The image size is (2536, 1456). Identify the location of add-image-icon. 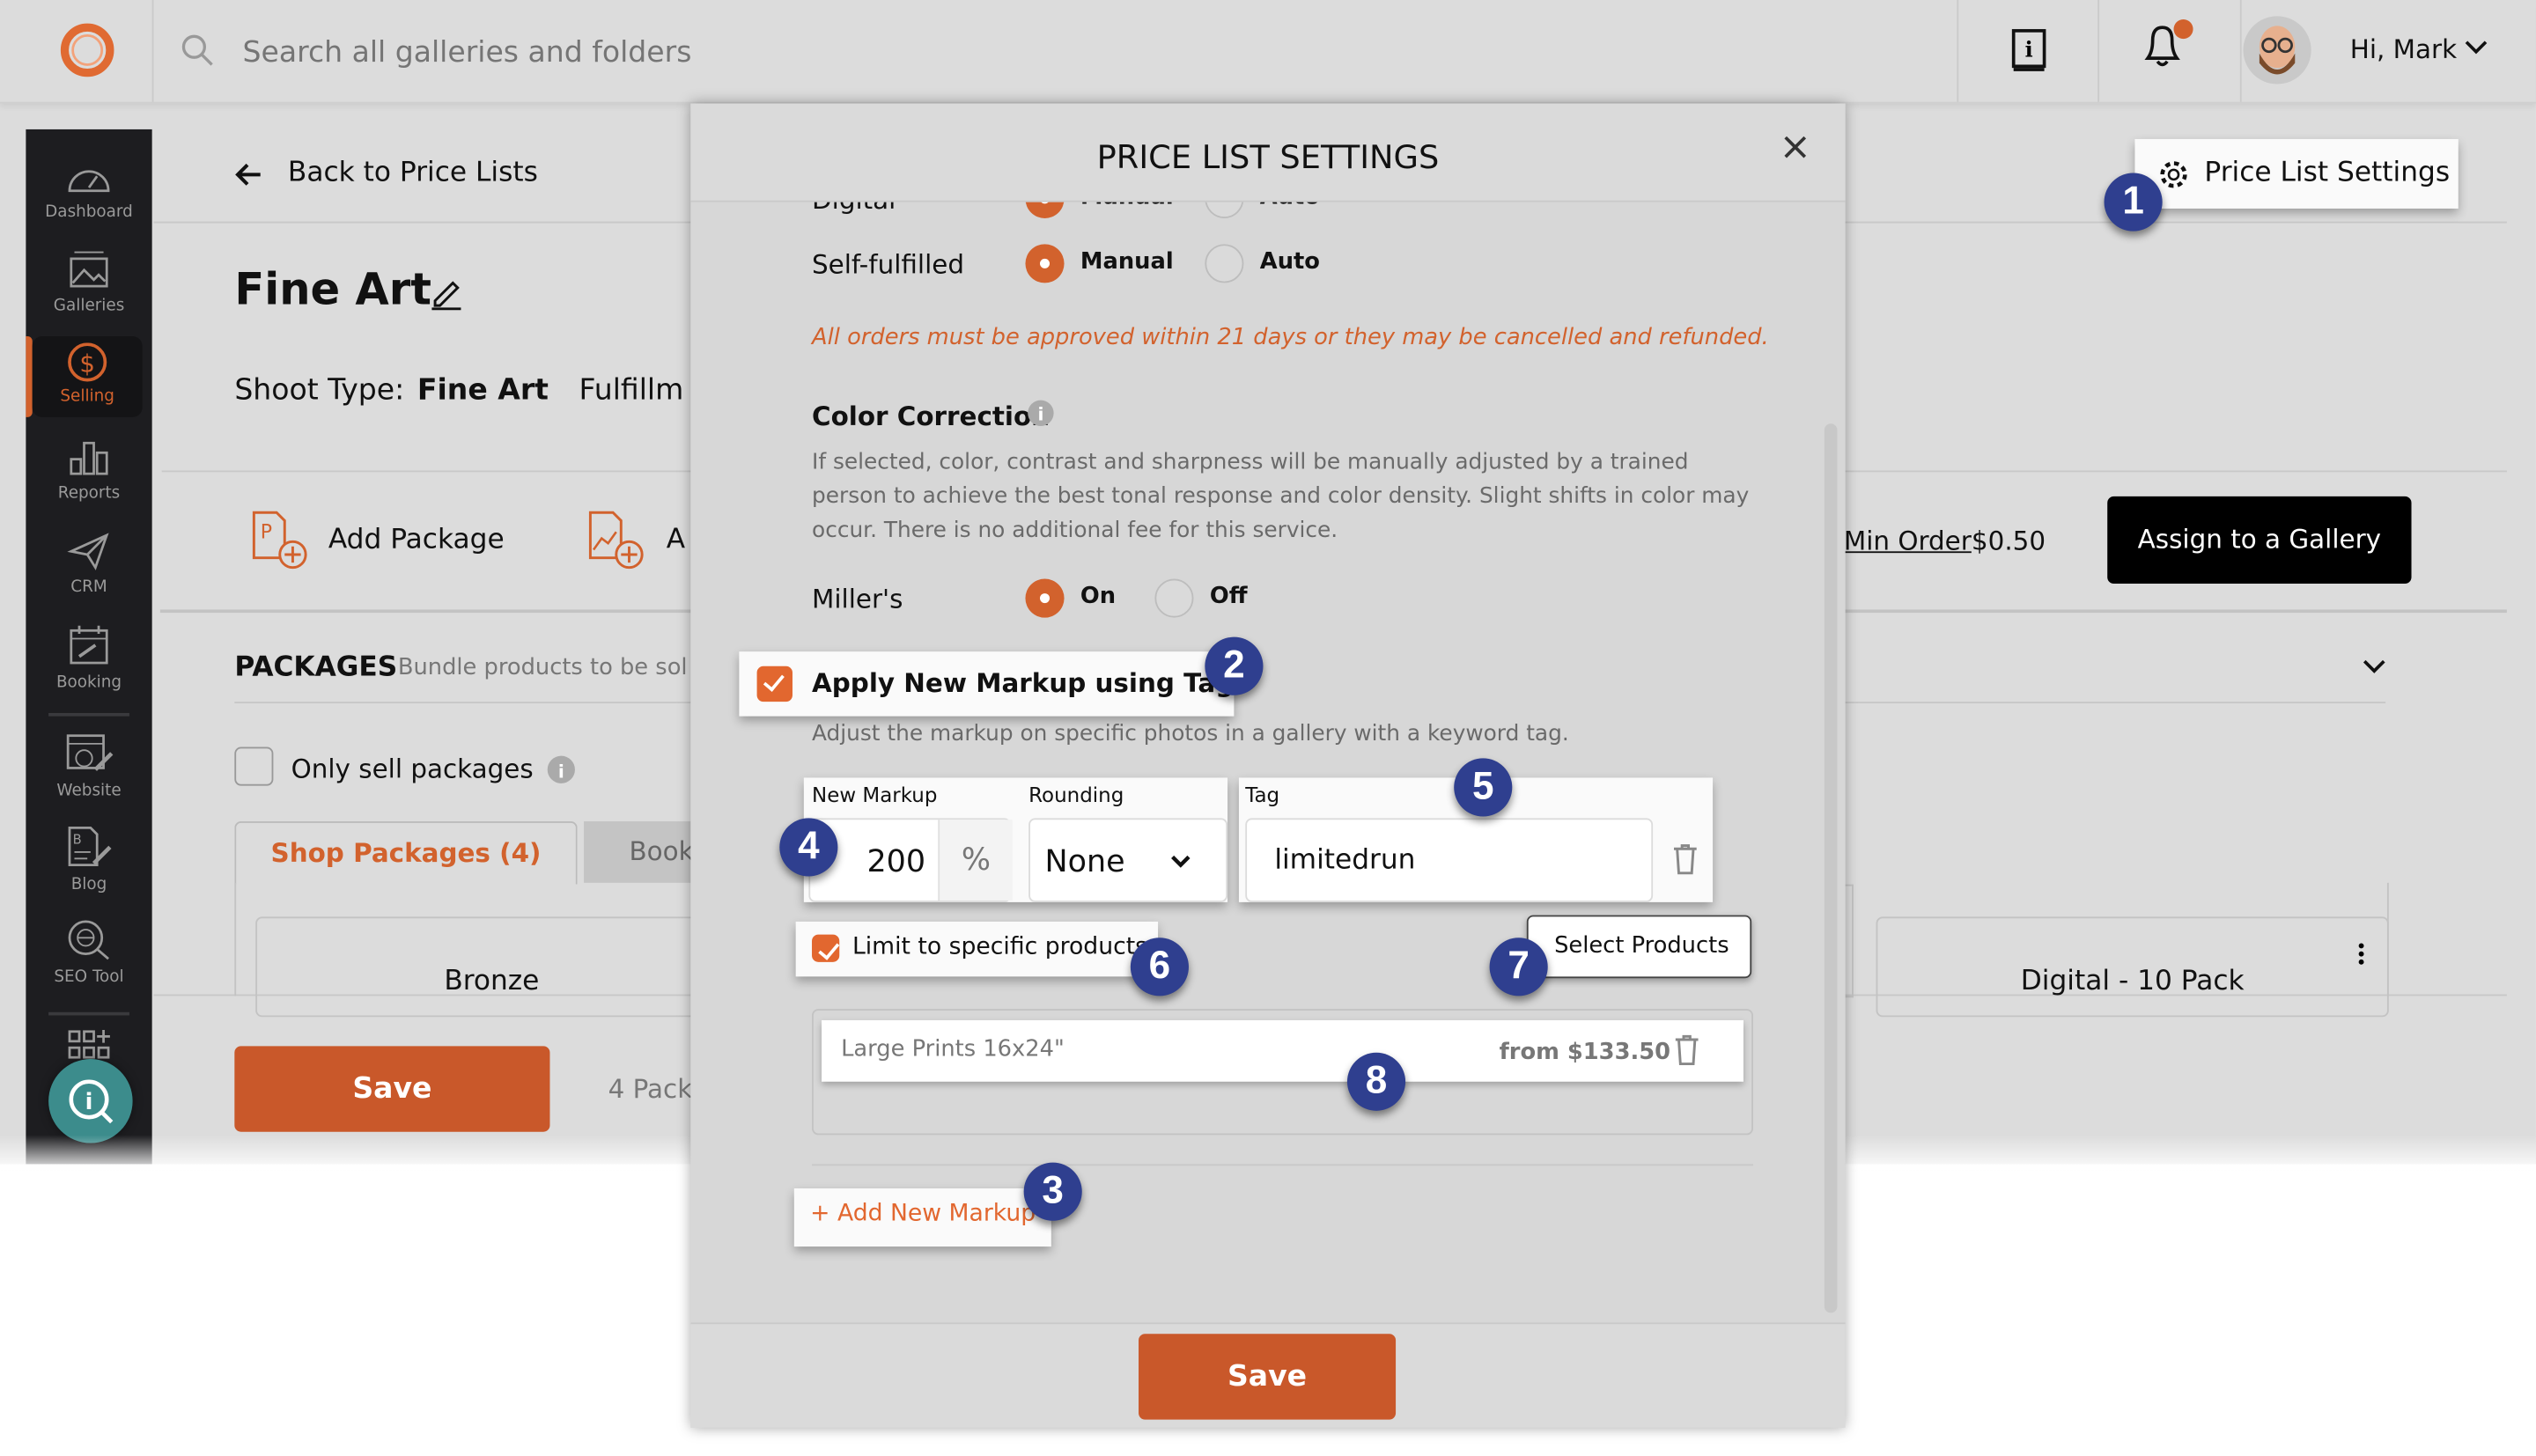
(616, 540).